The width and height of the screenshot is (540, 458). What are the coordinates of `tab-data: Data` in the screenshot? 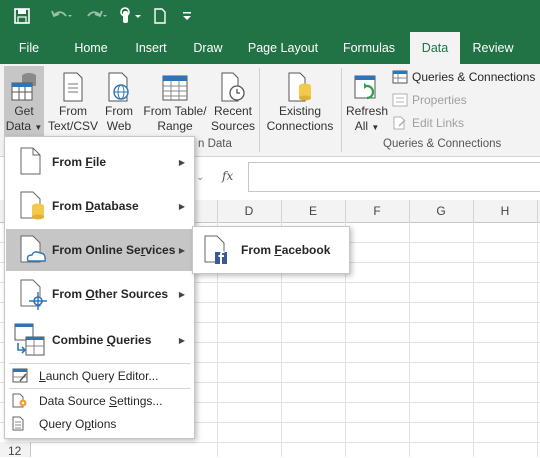 It's located at (435, 48).